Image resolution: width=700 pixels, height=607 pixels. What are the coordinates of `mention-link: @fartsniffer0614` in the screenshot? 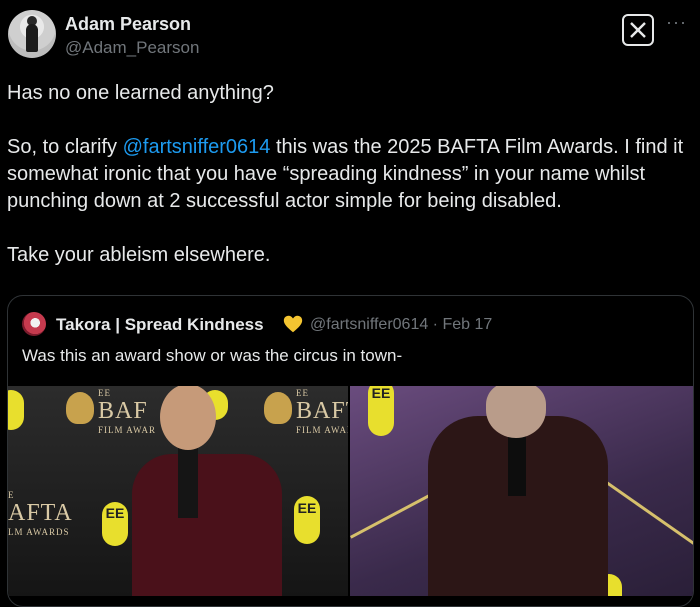 It's located at (197, 147).